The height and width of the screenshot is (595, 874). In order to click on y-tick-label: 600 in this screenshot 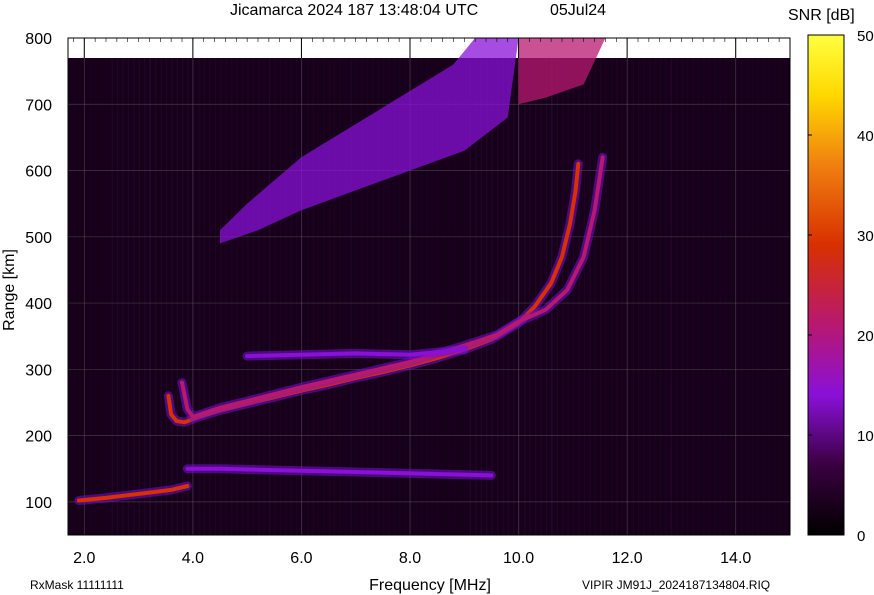, I will do `click(38, 172)`.